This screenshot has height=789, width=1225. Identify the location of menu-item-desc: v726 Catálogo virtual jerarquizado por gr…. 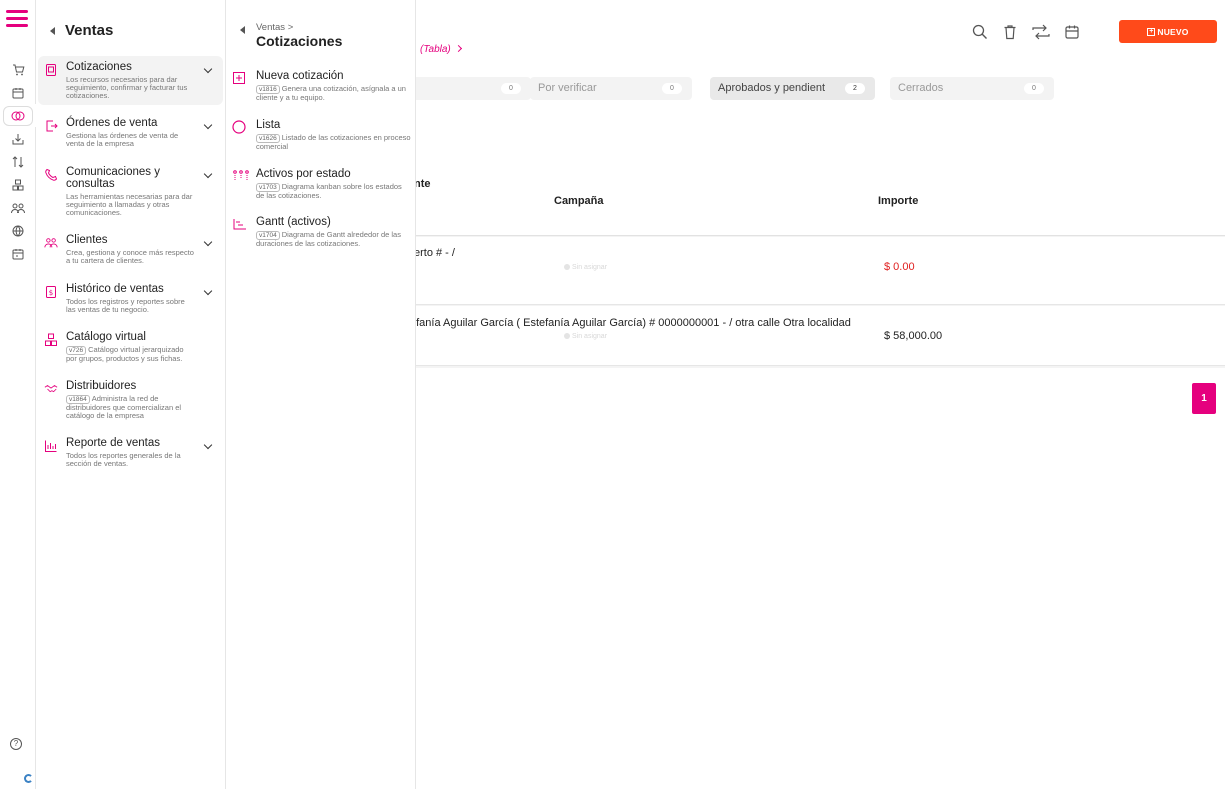
(131, 354).